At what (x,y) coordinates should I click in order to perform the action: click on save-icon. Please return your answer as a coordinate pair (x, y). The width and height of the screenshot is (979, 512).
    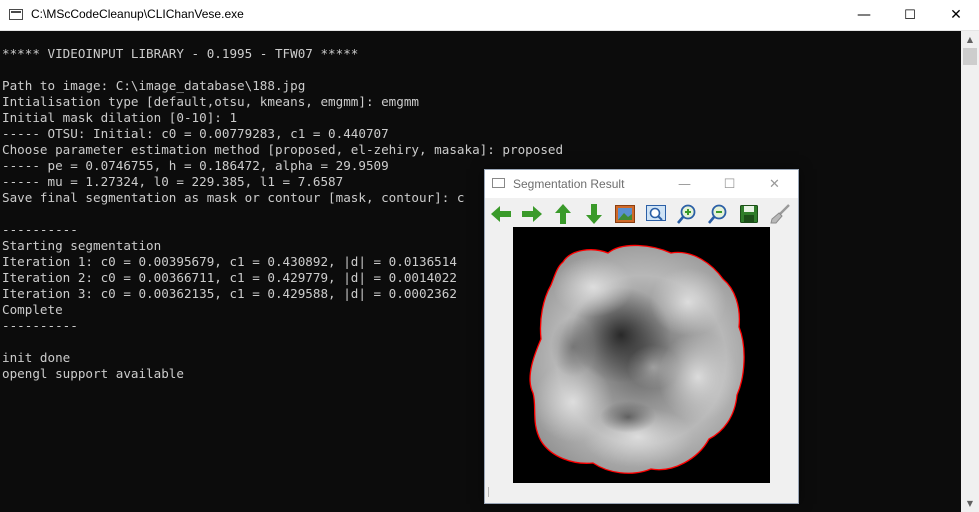
    Looking at the image, I should click on (749, 214).